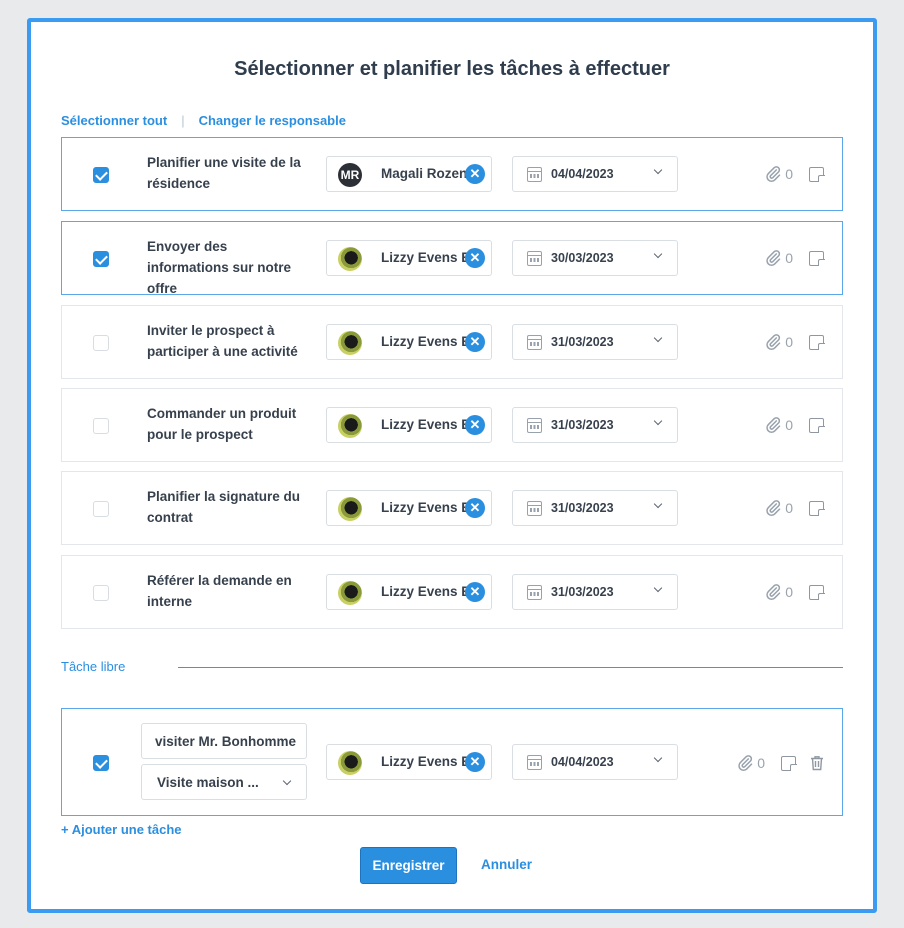  Describe the element at coordinates (582, 174) in the screenshot. I see `due-date-value: 04/04/2023` at that location.